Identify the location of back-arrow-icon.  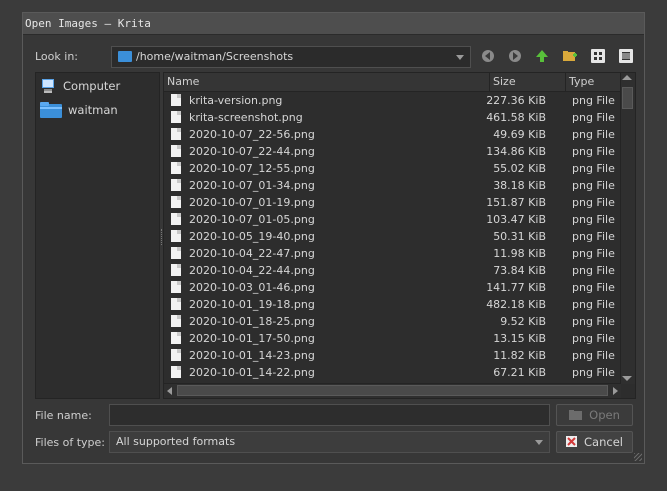
(488, 56).